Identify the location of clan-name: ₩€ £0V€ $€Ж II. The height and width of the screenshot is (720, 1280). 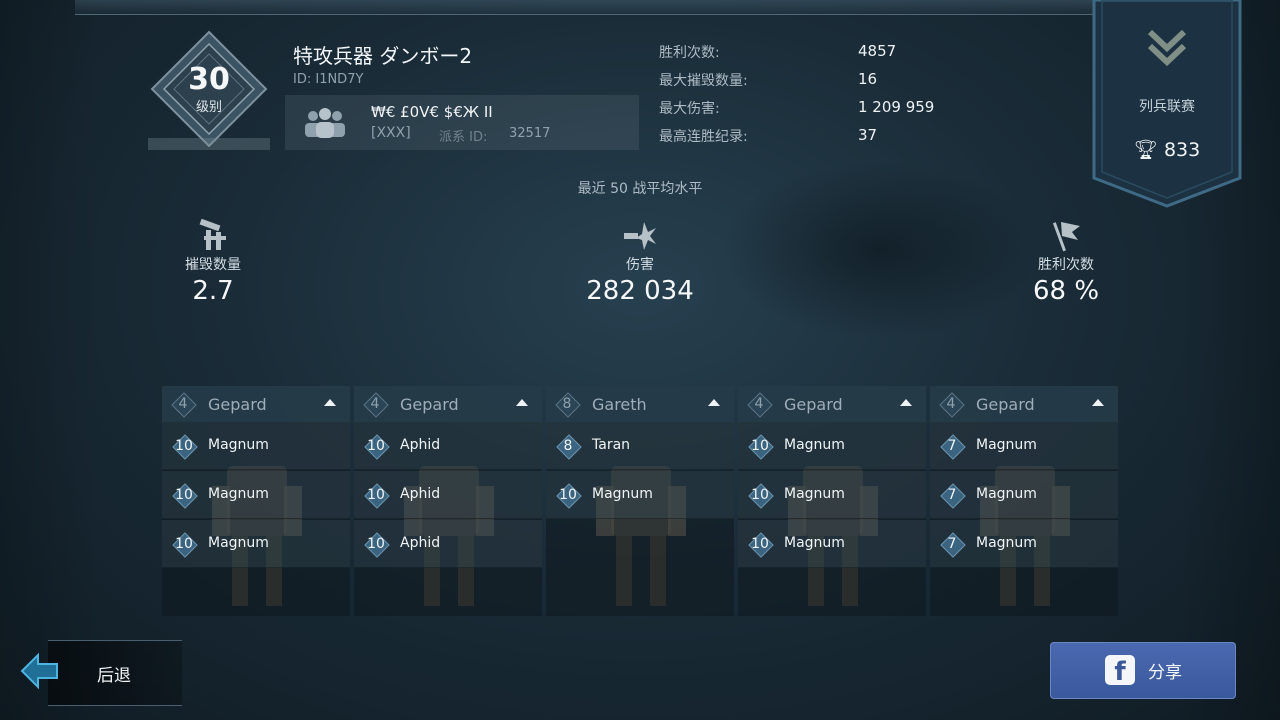
(432, 112).